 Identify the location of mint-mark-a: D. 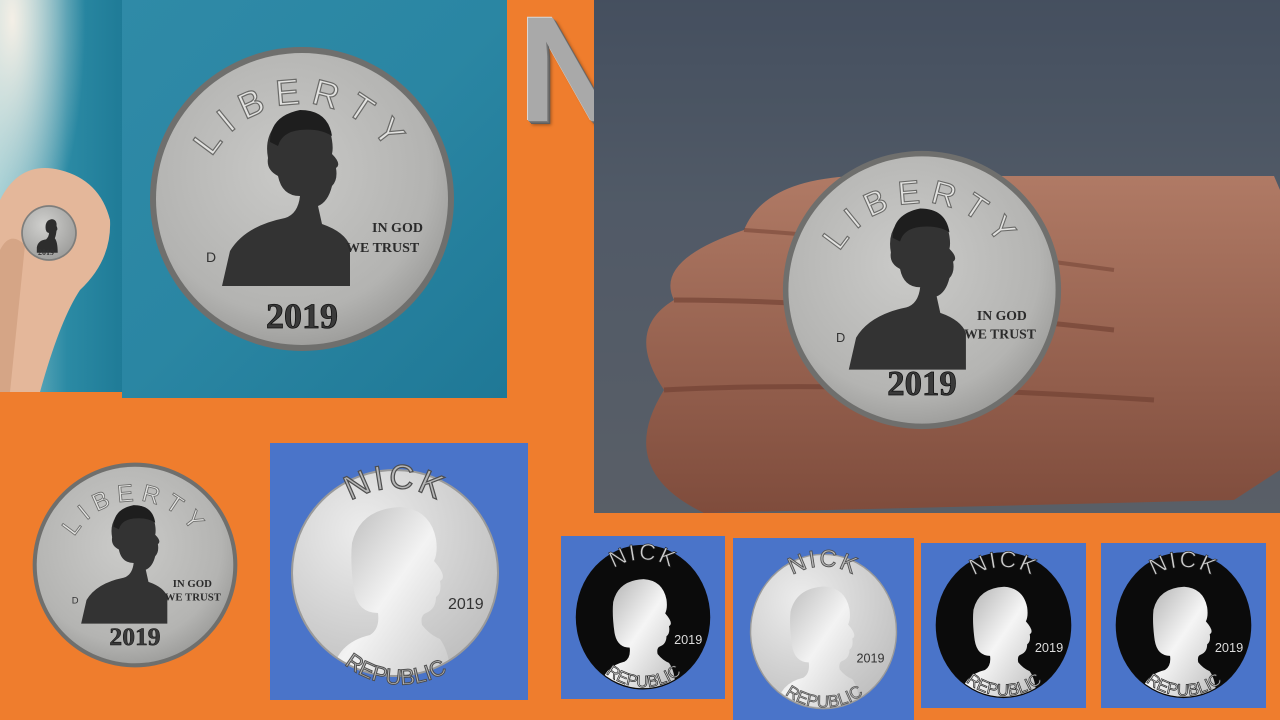
(211, 257).